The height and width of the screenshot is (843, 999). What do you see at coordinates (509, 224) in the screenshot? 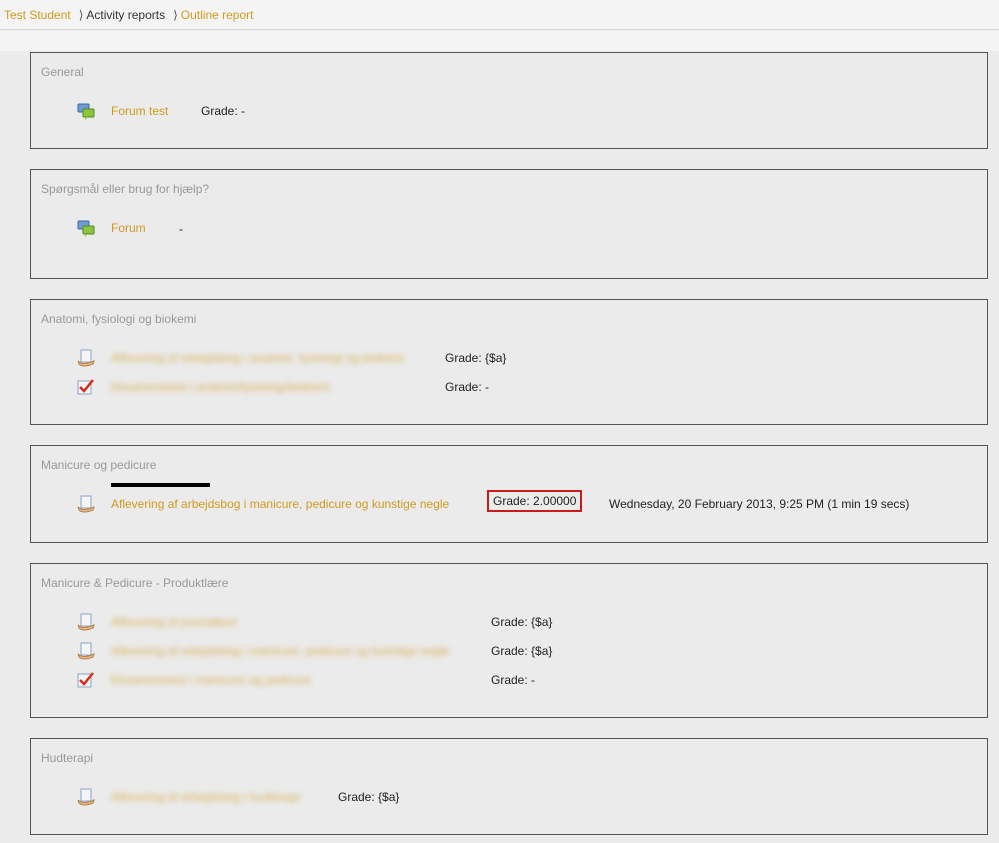
I see `section-help: Spørgsmål eller brug for hjælp? Forum -` at bounding box center [509, 224].